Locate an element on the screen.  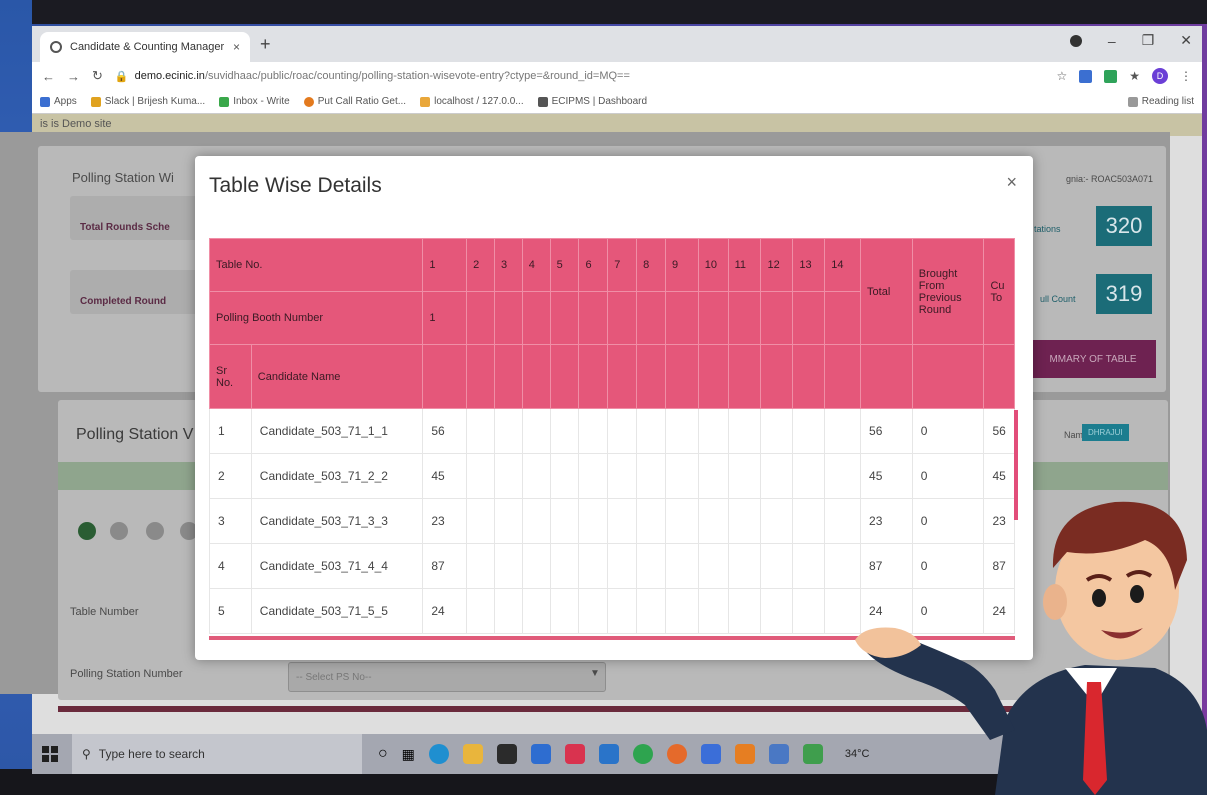
table-no-13: 13 is located at coordinates (809, 265).